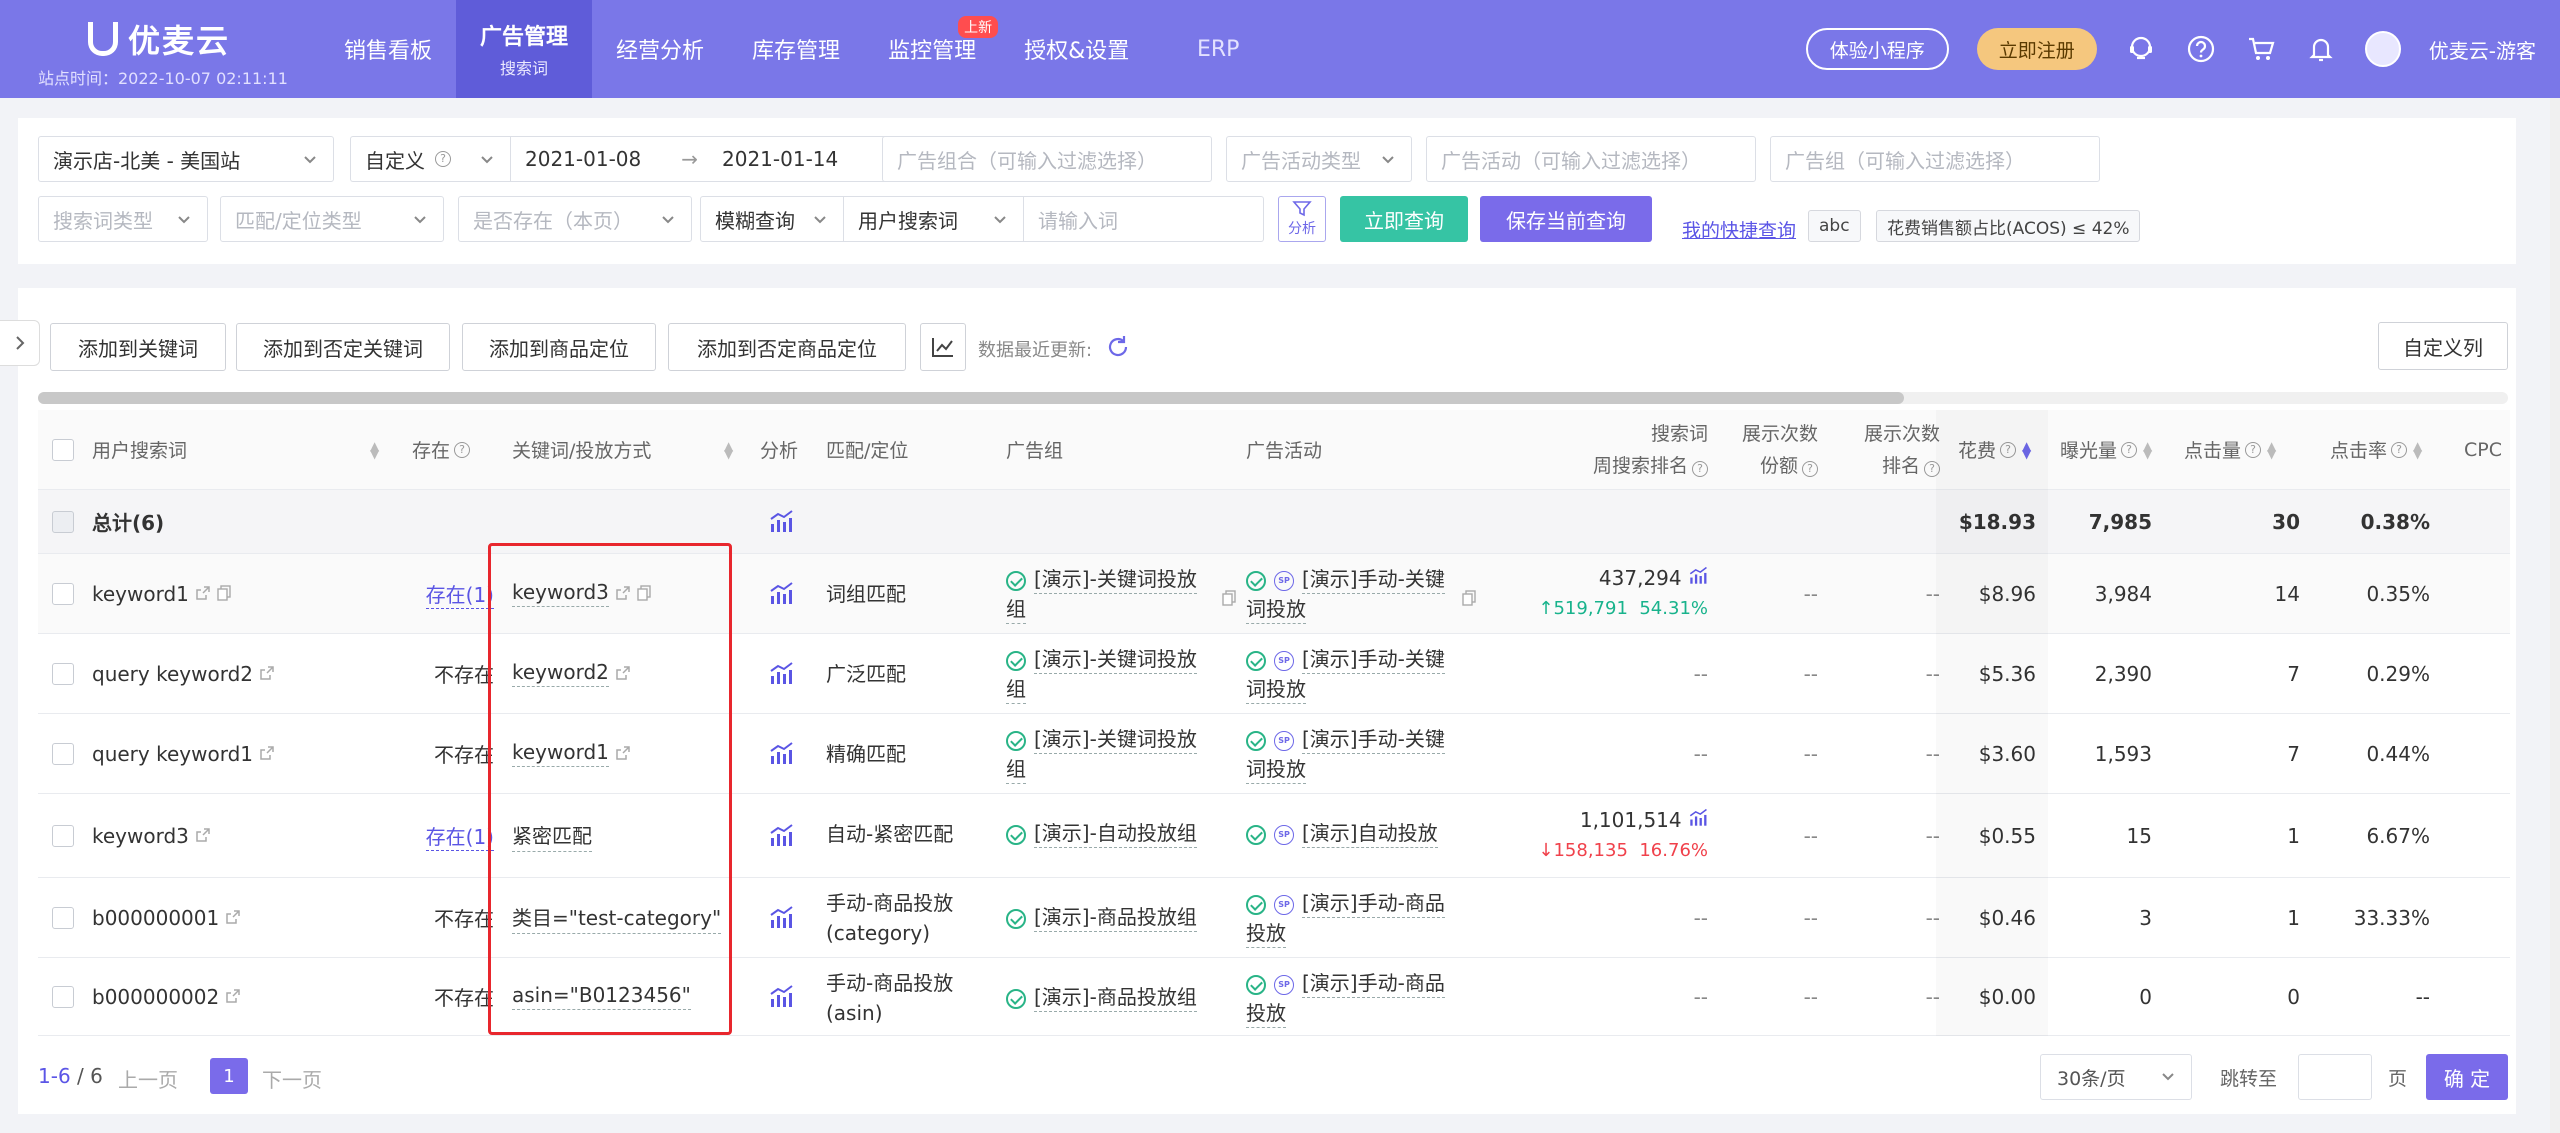 Image resolution: width=2560 pixels, height=1133 pixels. Describe the element at coordinates (138, 347) in the screenshot. I see `add-keyword-button: 添加到关键词` at that location.